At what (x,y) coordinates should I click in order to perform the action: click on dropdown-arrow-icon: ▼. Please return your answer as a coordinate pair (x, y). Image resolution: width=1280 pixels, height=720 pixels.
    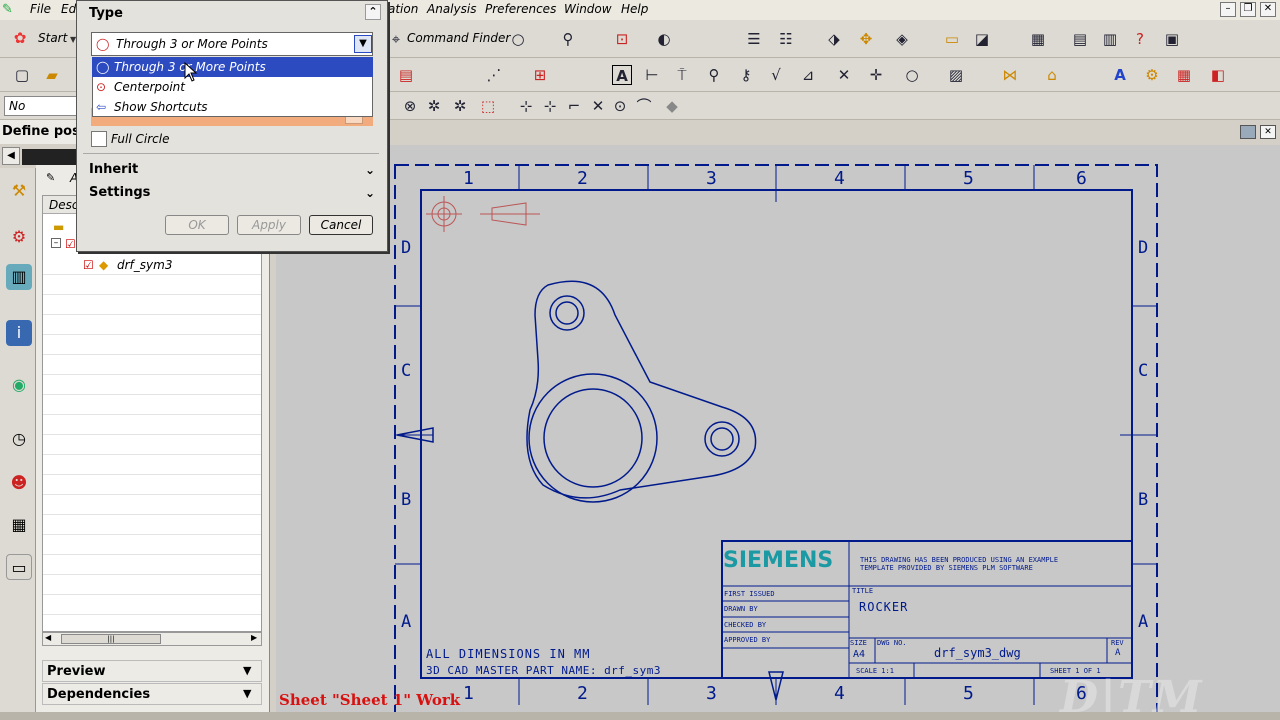
    Looking at the image, I should click on (363, 44).